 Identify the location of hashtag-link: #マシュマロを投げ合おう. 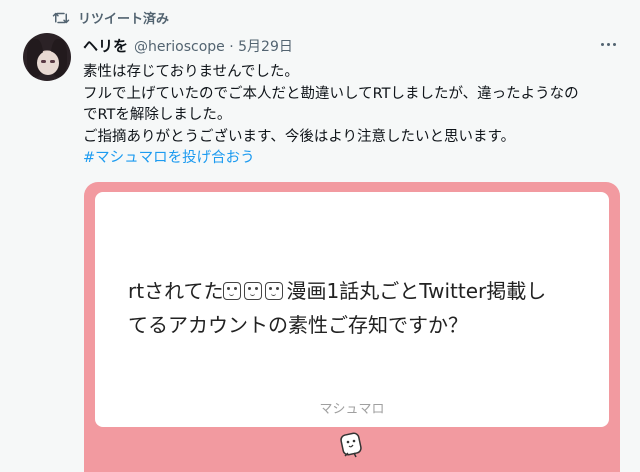
(353, 159).